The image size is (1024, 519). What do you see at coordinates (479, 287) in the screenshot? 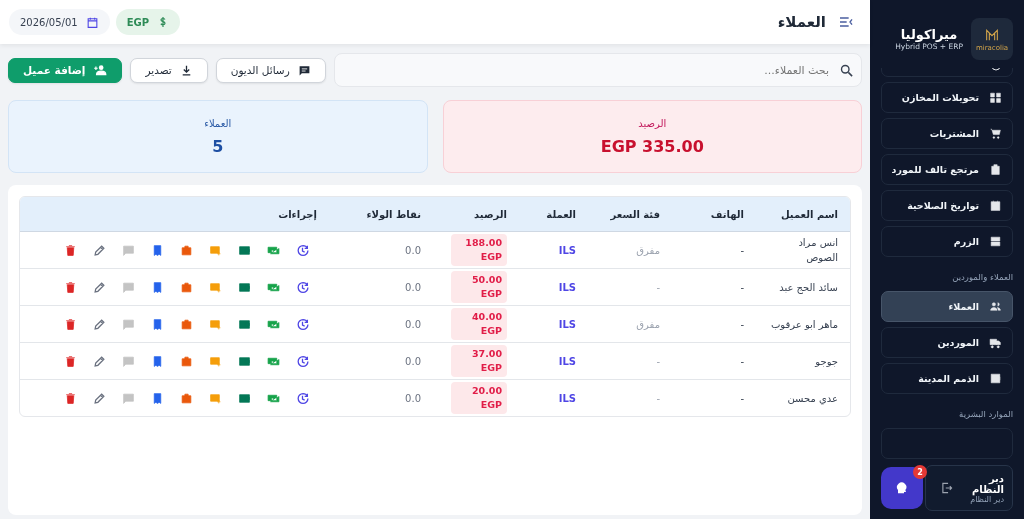
I see `balance-tag: 50.00 EGP` at bounding box center [479, 287].